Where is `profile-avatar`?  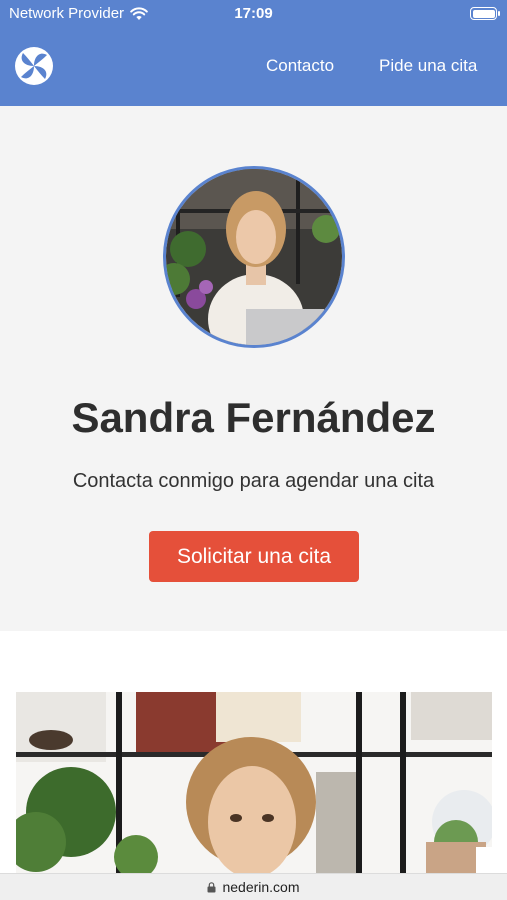 profile-avatar is located at coordinates (254, 257).